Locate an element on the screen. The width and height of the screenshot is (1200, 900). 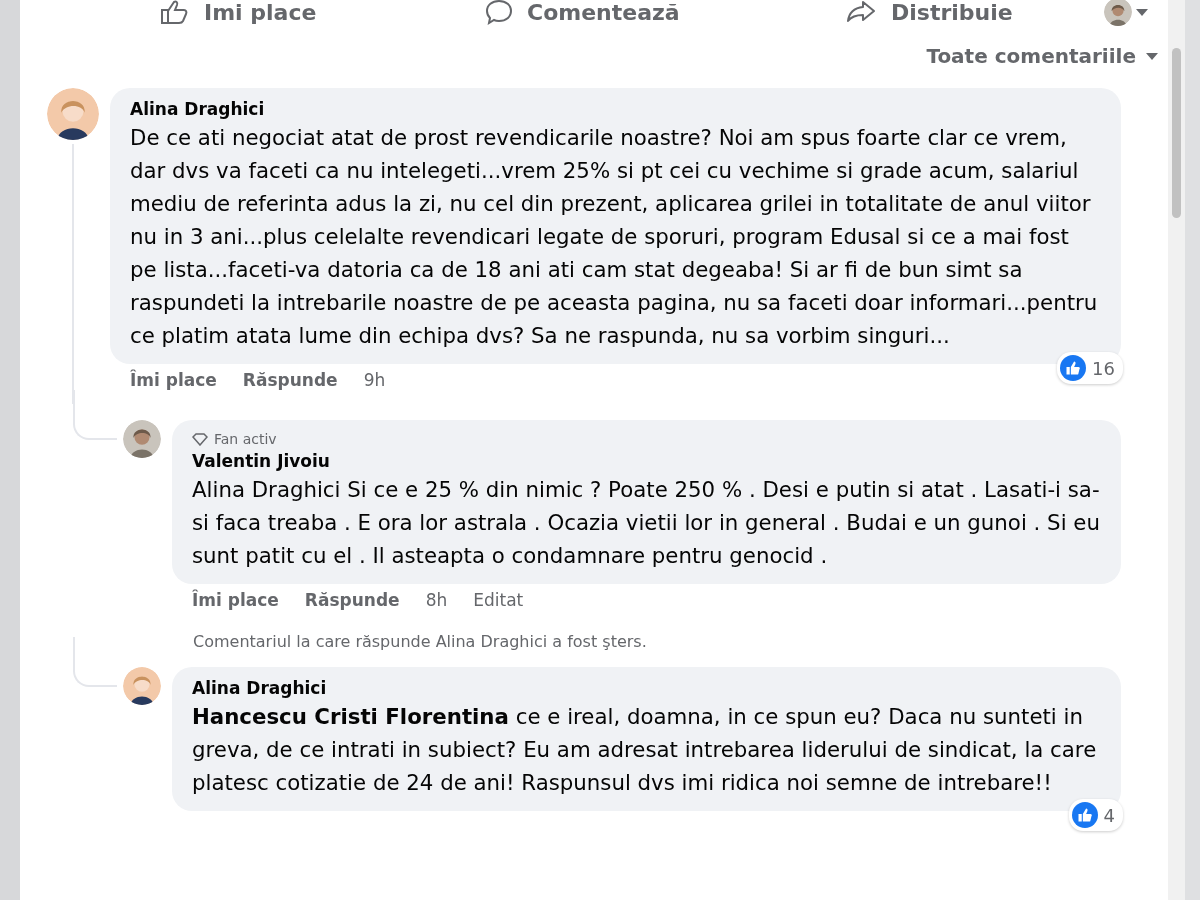
edited-label: Editat is located at coordinates (498, 600).